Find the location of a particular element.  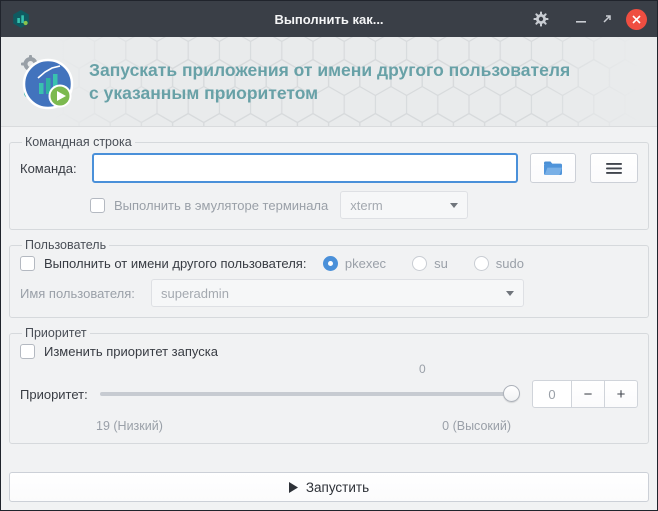

slider-hint-row: 0 is located at coordinates (329, 369).